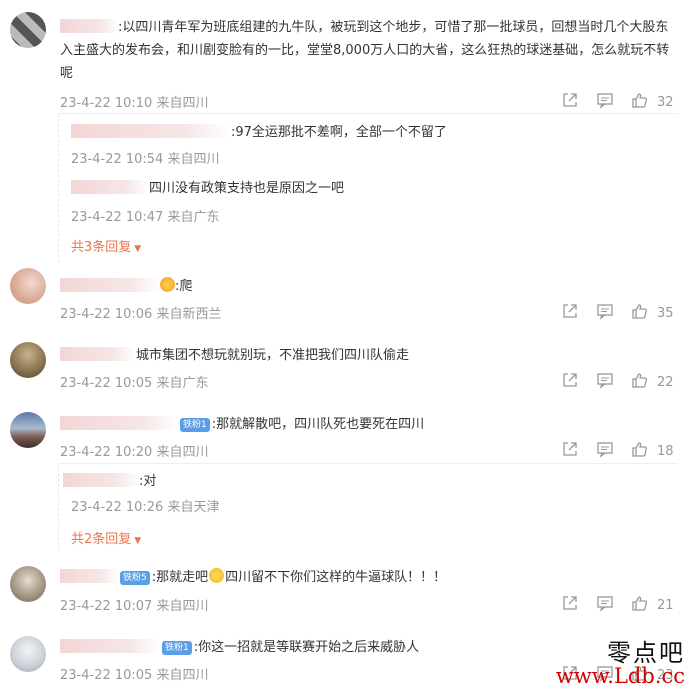  I want to click on reply-text: :对, so click(109, 481).